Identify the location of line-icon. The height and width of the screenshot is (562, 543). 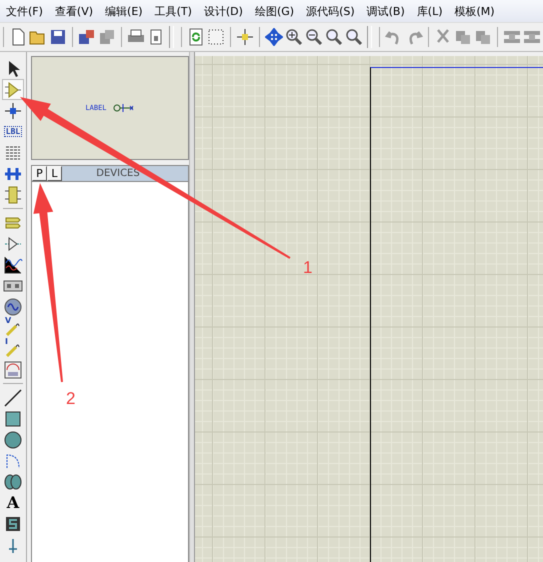
(13, 398).